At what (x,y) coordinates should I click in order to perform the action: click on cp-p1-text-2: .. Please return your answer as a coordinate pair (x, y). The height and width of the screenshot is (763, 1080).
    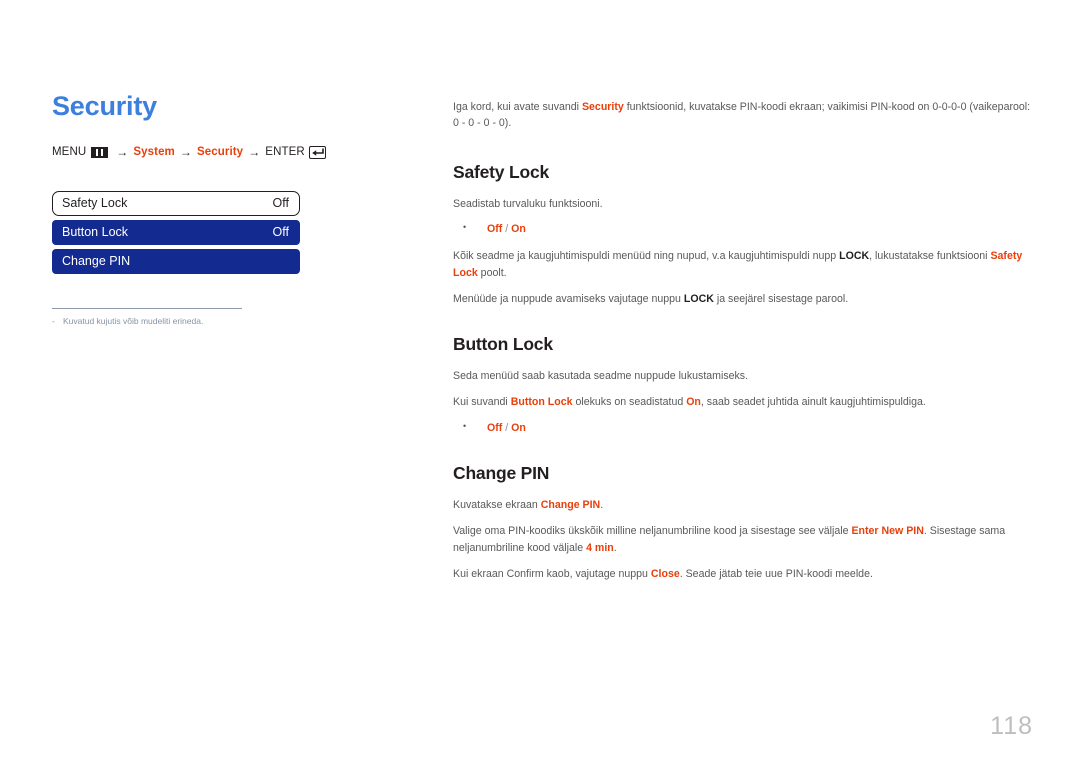
    Looking at the image, I should click on (602, 504).